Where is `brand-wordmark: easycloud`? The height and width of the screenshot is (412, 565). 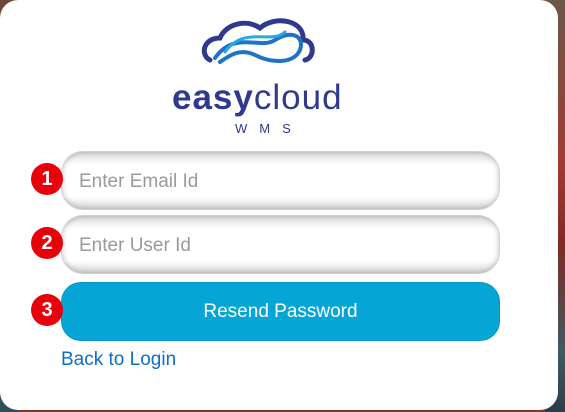 brand-wordmark: easycloud is located at coordinates (282, 98).